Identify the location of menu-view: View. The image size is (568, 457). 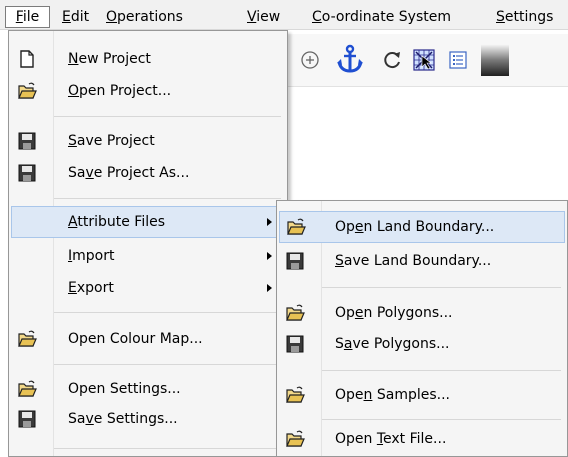
(263, 17).